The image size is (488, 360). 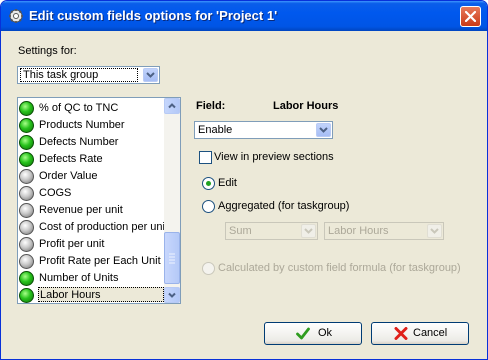 What do you see at coordinates (79, 142) in the screenshot?
I see `list-item-label: Defects Number` at bounding box center [79, 142].